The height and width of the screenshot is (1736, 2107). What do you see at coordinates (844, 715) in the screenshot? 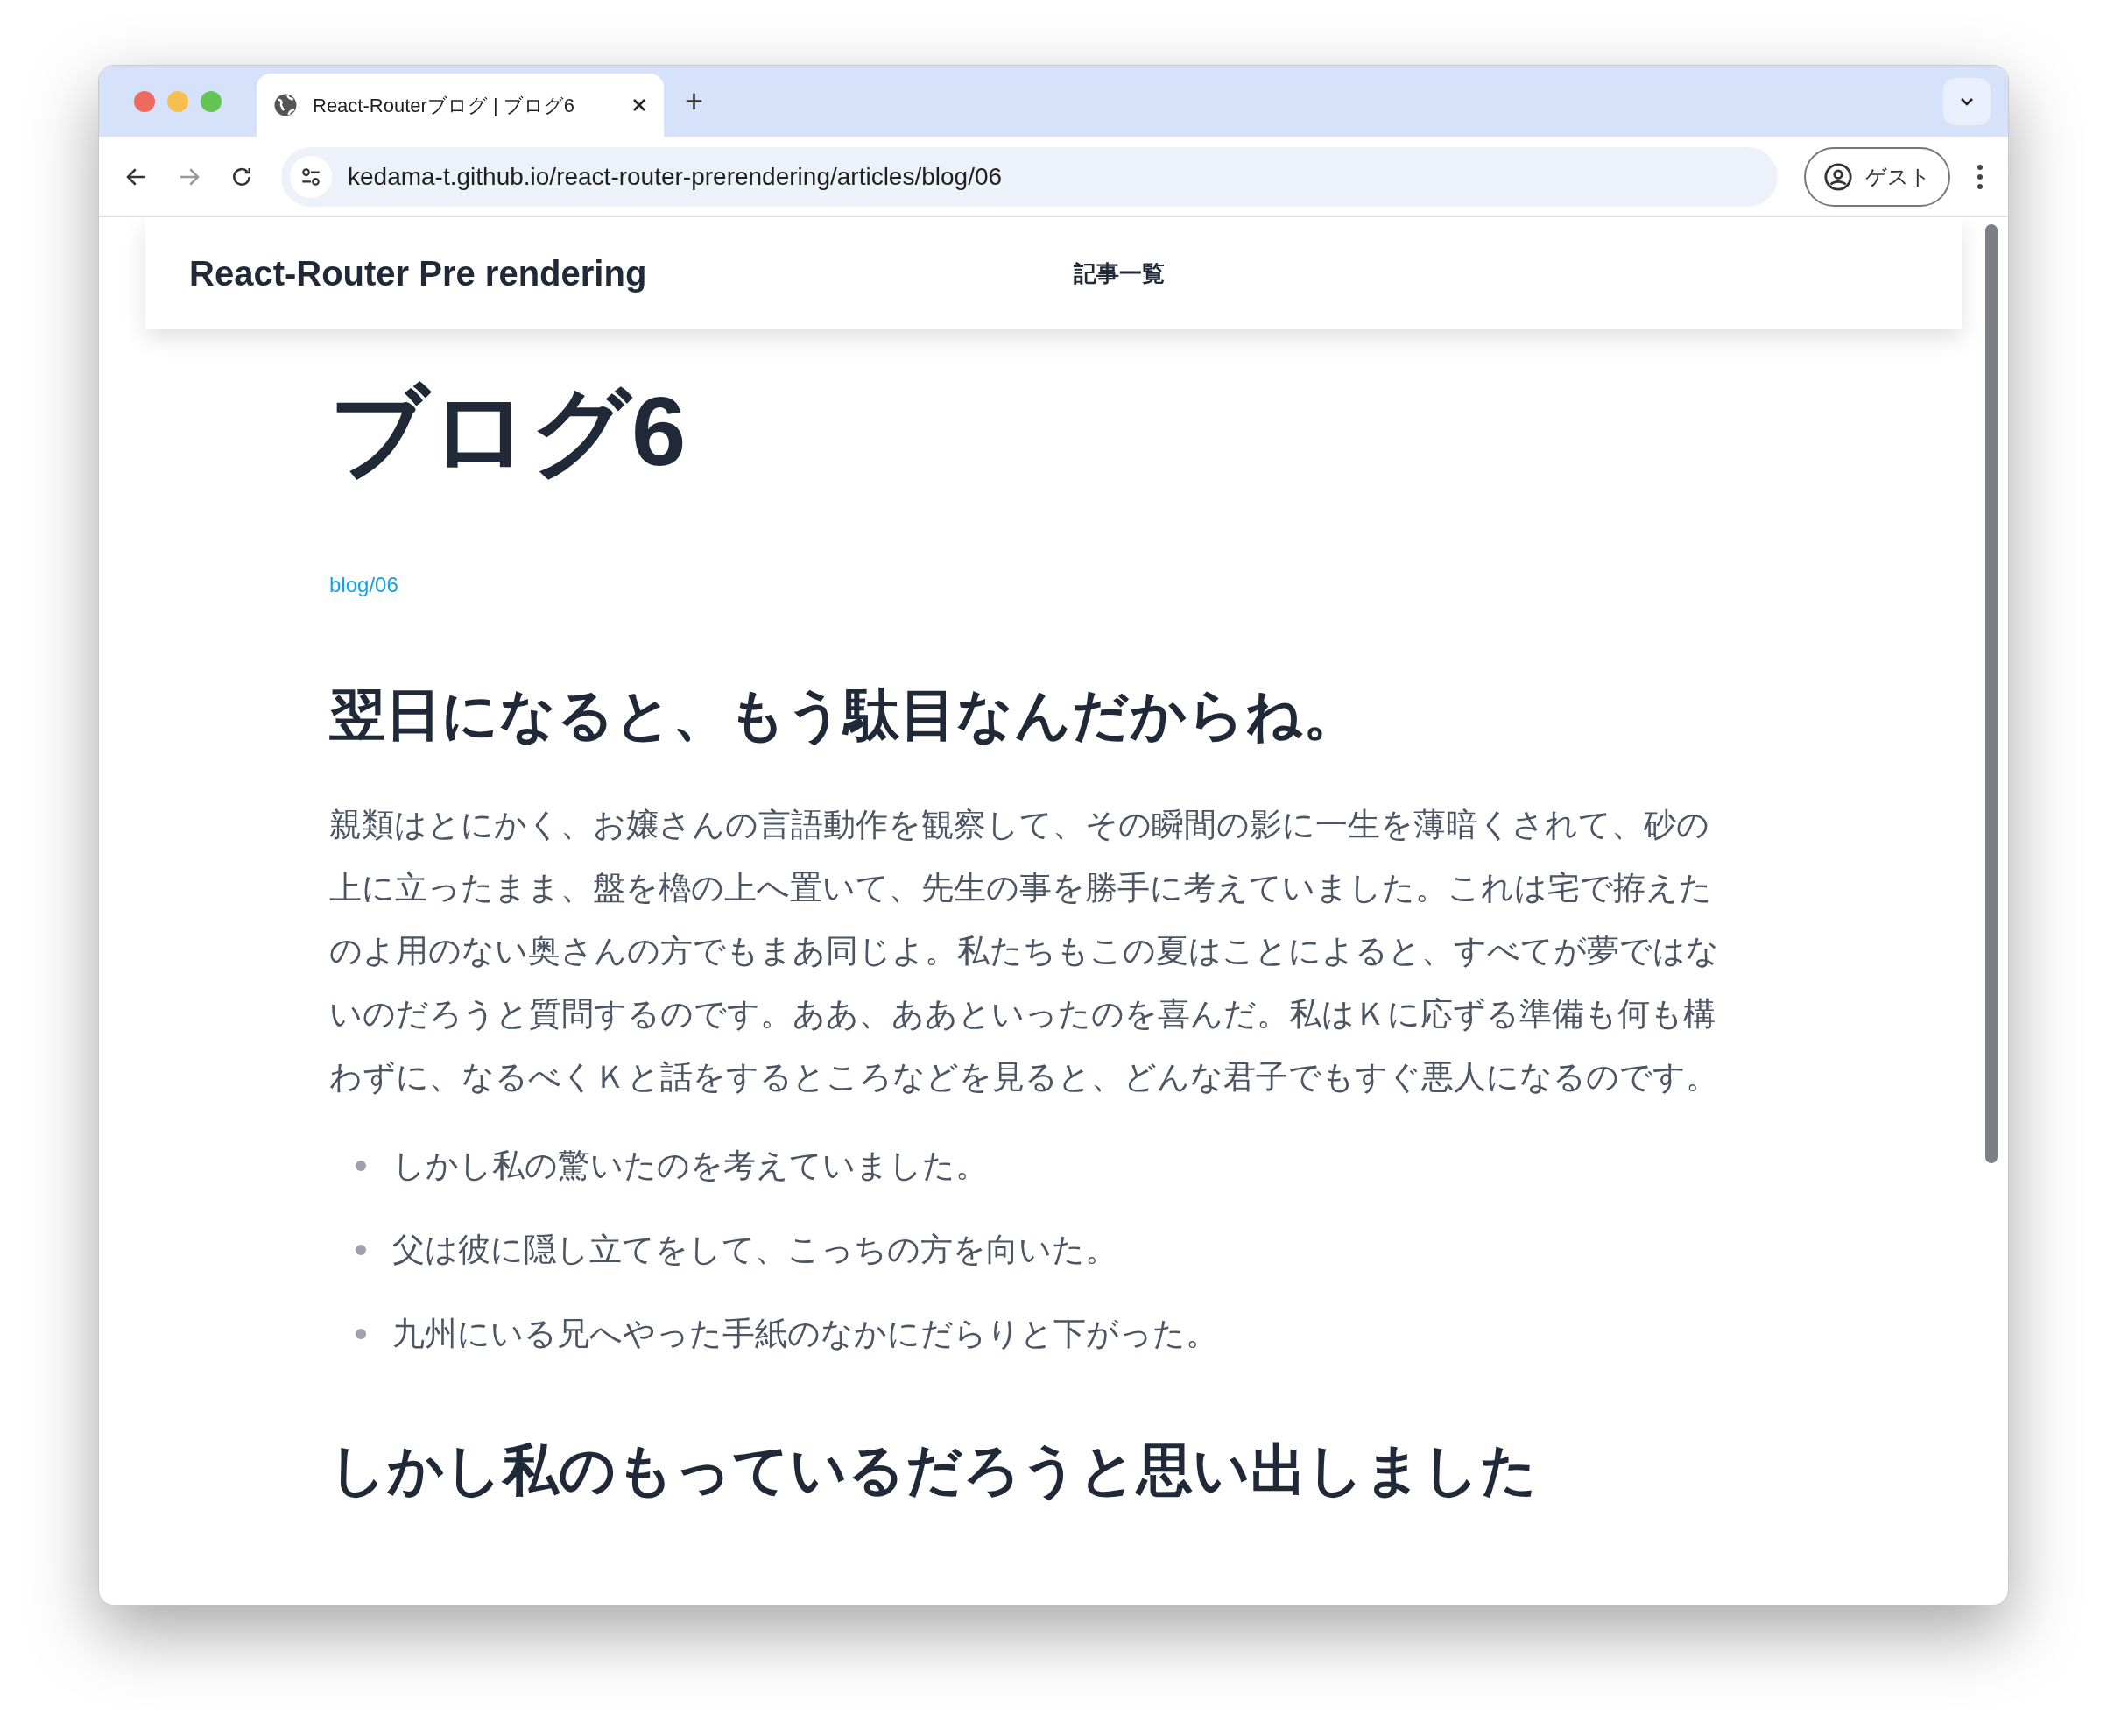
I see `section-heading: 翌日になると、もう駄目なんだからね。` at bounding box center [844, 715].